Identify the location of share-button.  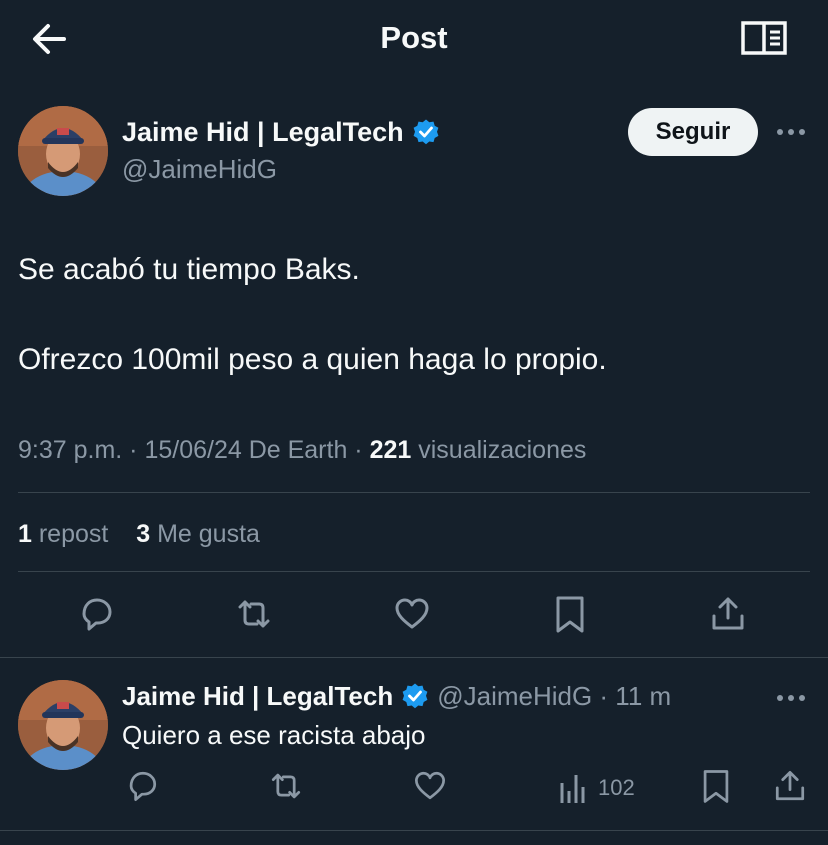
(728, 614).